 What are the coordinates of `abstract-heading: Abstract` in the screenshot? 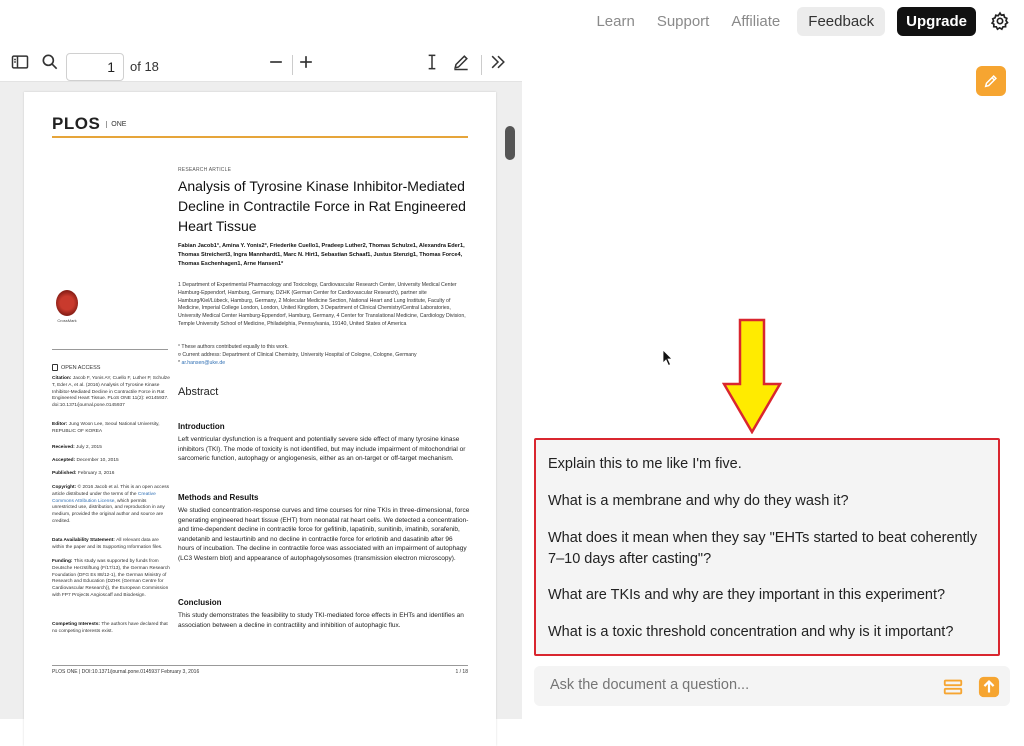 It's located at (198, 392).